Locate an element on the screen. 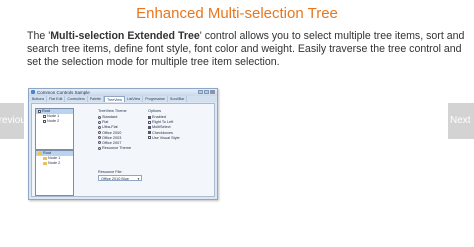 The width and height of the screenshot is (474, 247). resource-file-label: Resource File: is located at coordinates (110, 172).